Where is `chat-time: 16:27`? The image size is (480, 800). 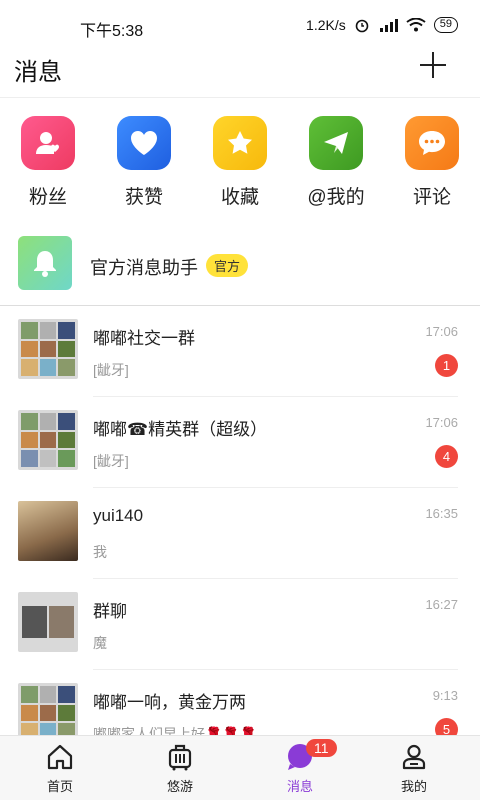
chat-time: 16:27 is located at coordinates (441, 604).